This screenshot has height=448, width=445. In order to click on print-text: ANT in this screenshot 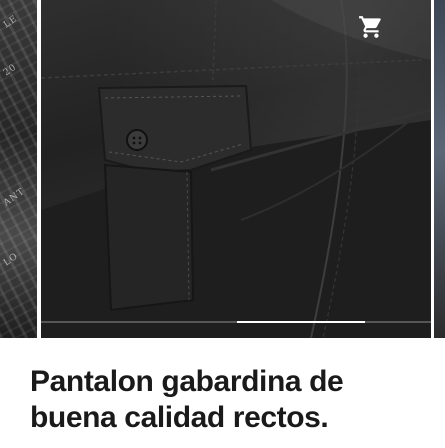, I will do `click(14, 197)`.